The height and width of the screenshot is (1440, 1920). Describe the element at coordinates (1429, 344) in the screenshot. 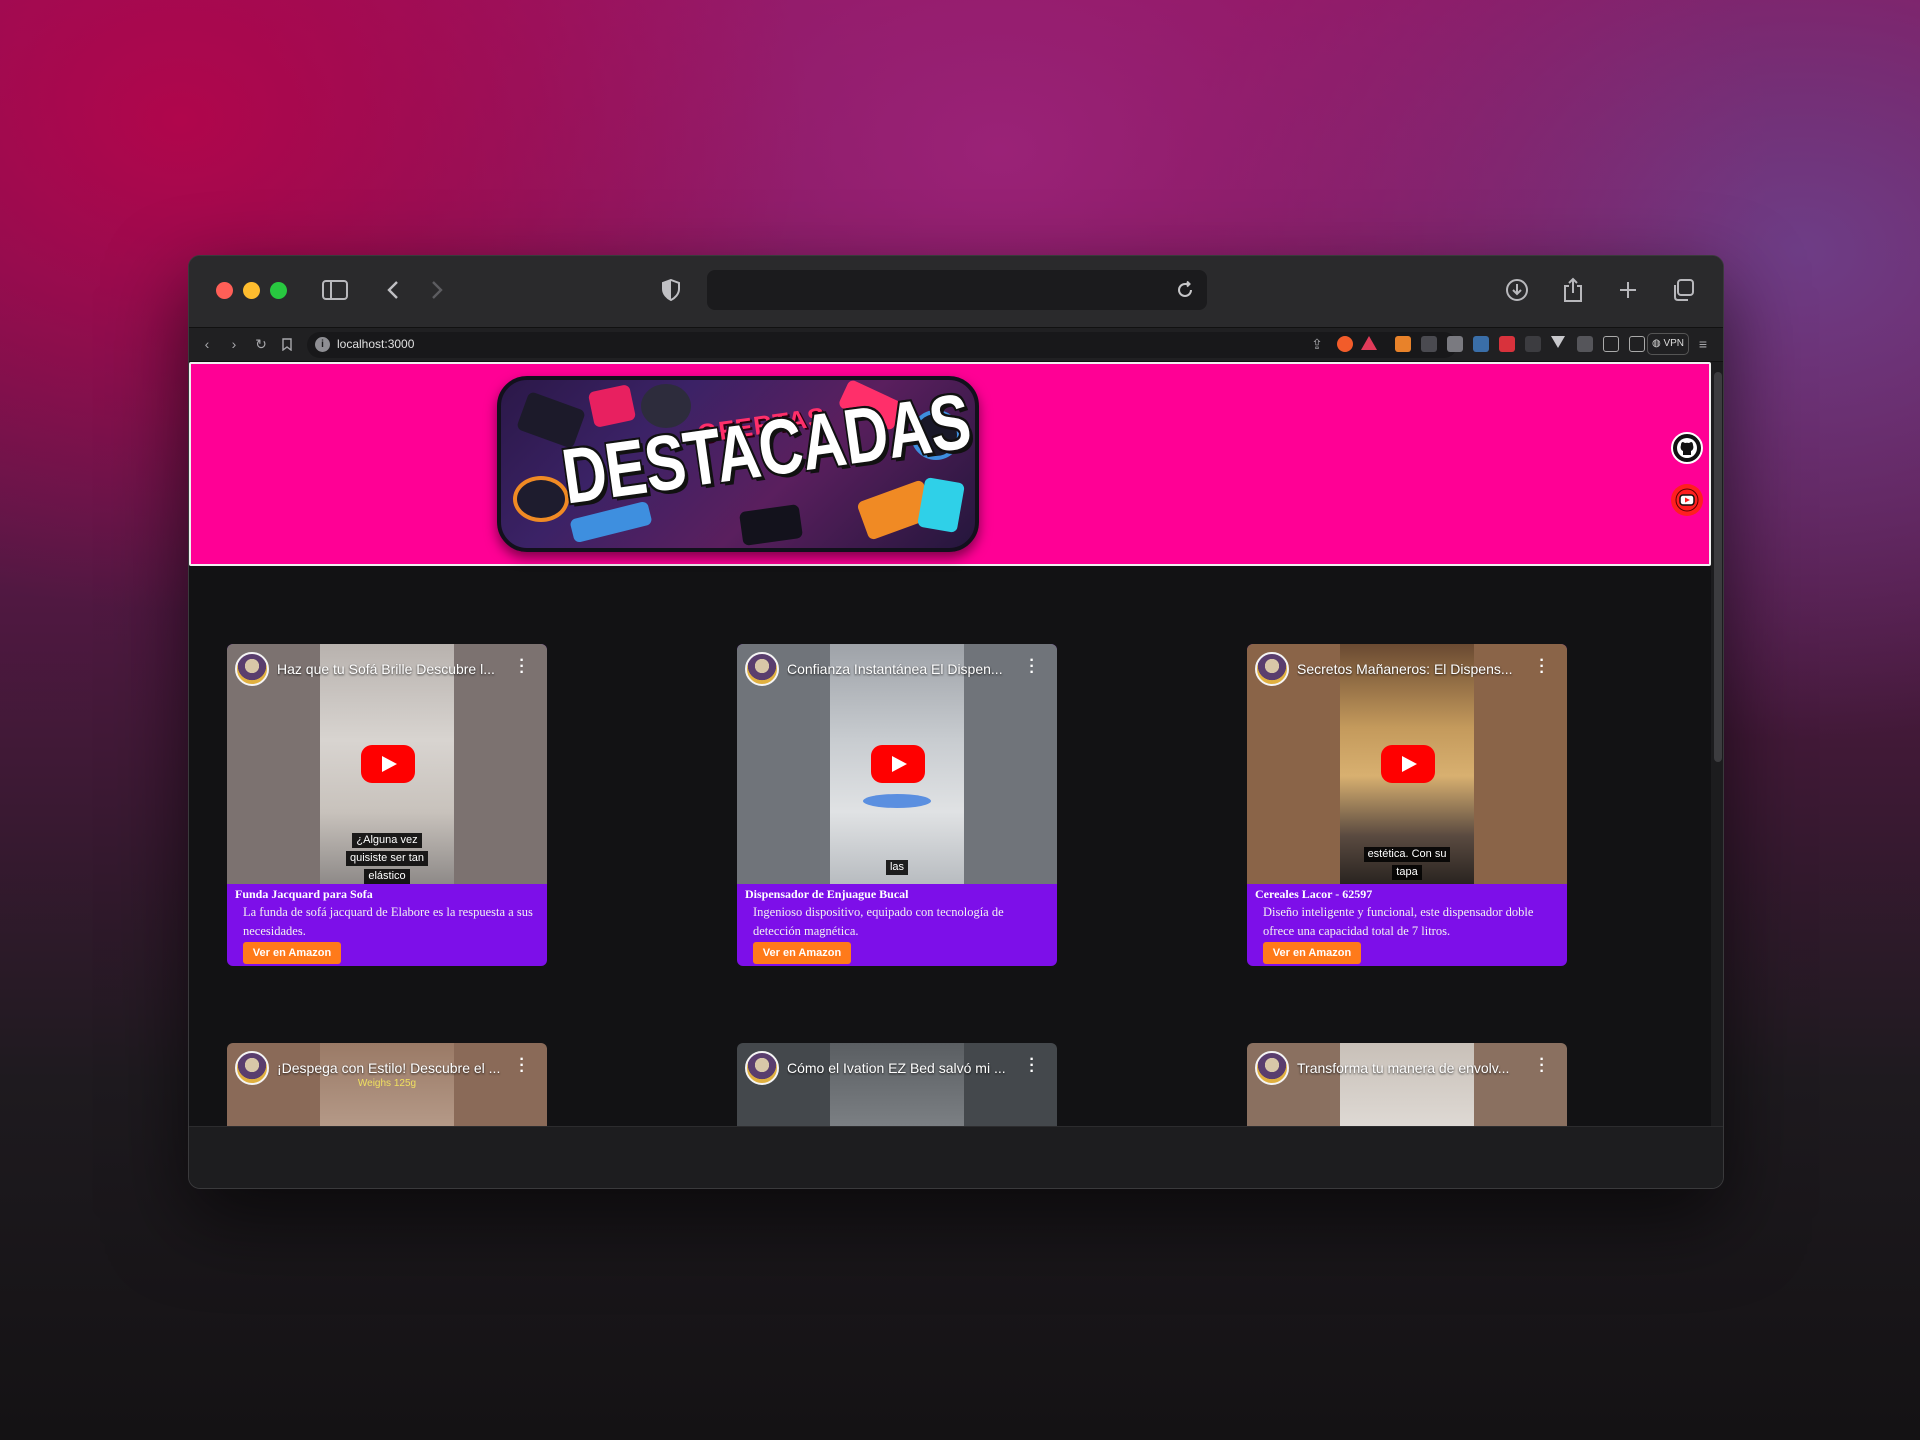

I see `extension-w-icon` at that location.